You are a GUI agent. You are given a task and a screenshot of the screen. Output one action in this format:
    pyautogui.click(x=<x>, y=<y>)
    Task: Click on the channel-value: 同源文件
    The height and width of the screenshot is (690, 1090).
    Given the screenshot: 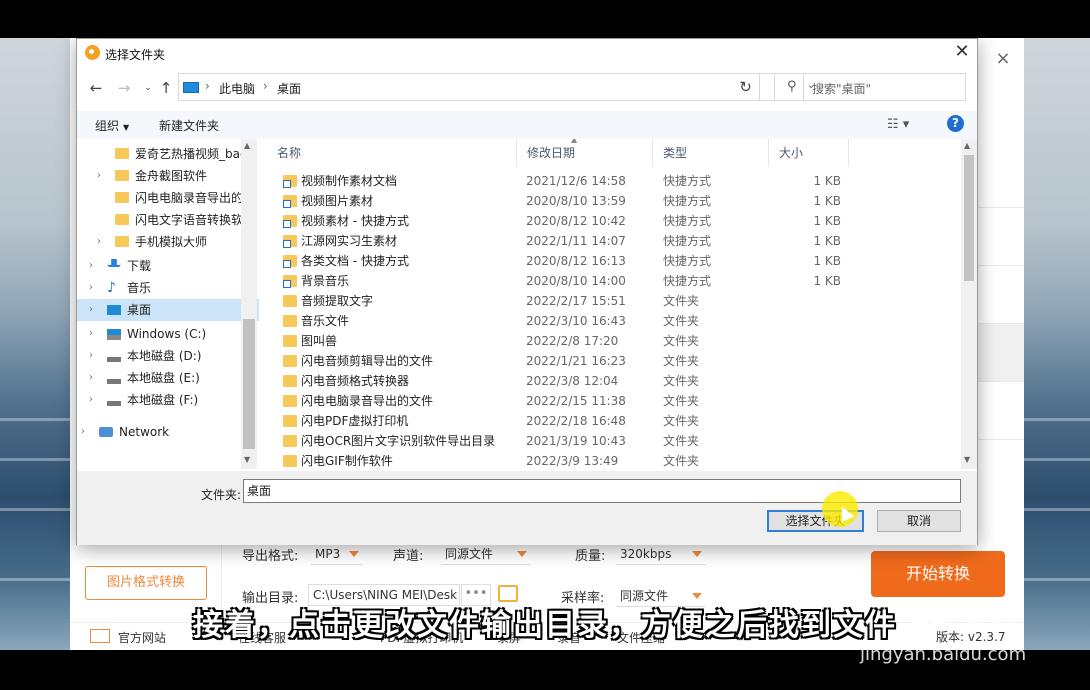 What is the action you would take?
    pyautogui.click(x=469, y=554)
    